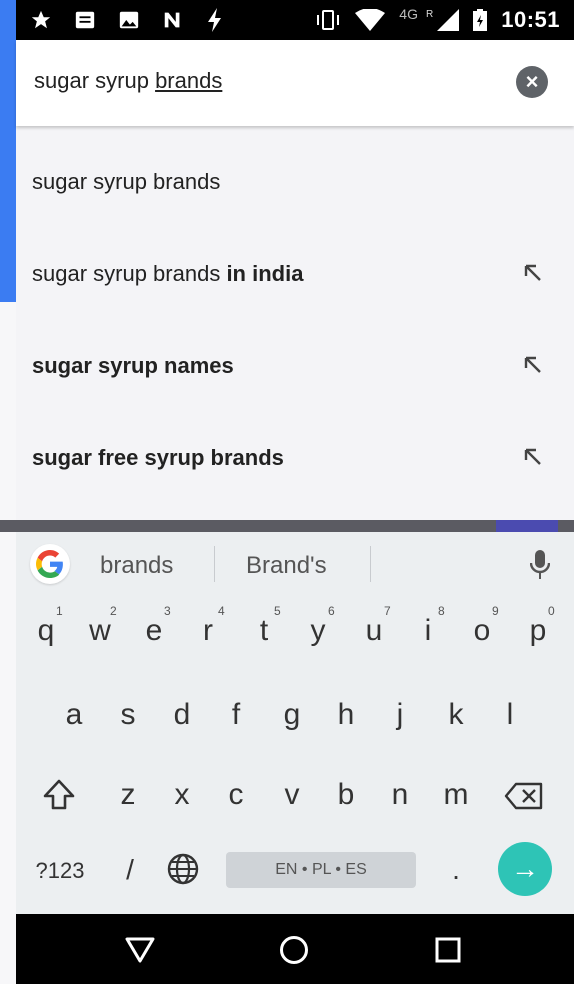 This screenshot has width=574, height=984. I want to click on network-type: 4G, so click(408, 14).